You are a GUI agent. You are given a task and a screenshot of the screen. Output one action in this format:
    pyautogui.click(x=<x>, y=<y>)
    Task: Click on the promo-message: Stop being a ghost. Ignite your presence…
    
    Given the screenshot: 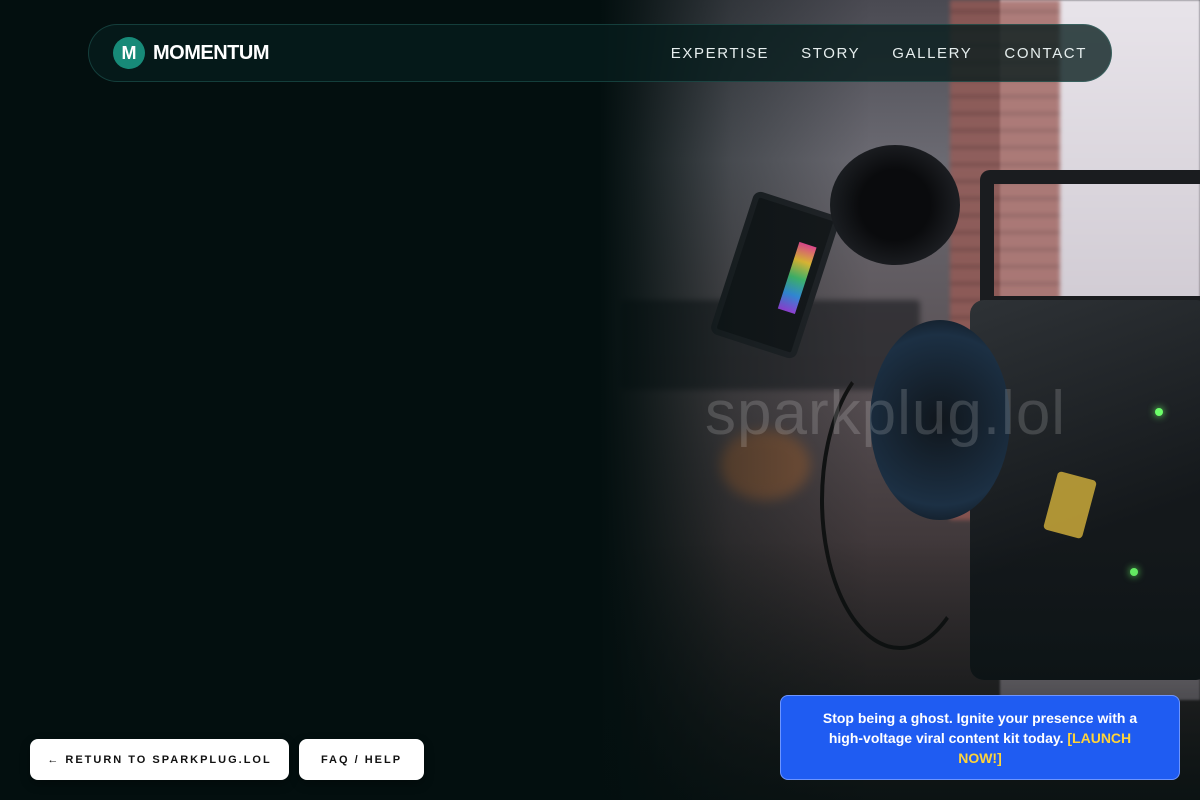 What is the action you would take?
    pyautogui.click(x=980, y=738)
    